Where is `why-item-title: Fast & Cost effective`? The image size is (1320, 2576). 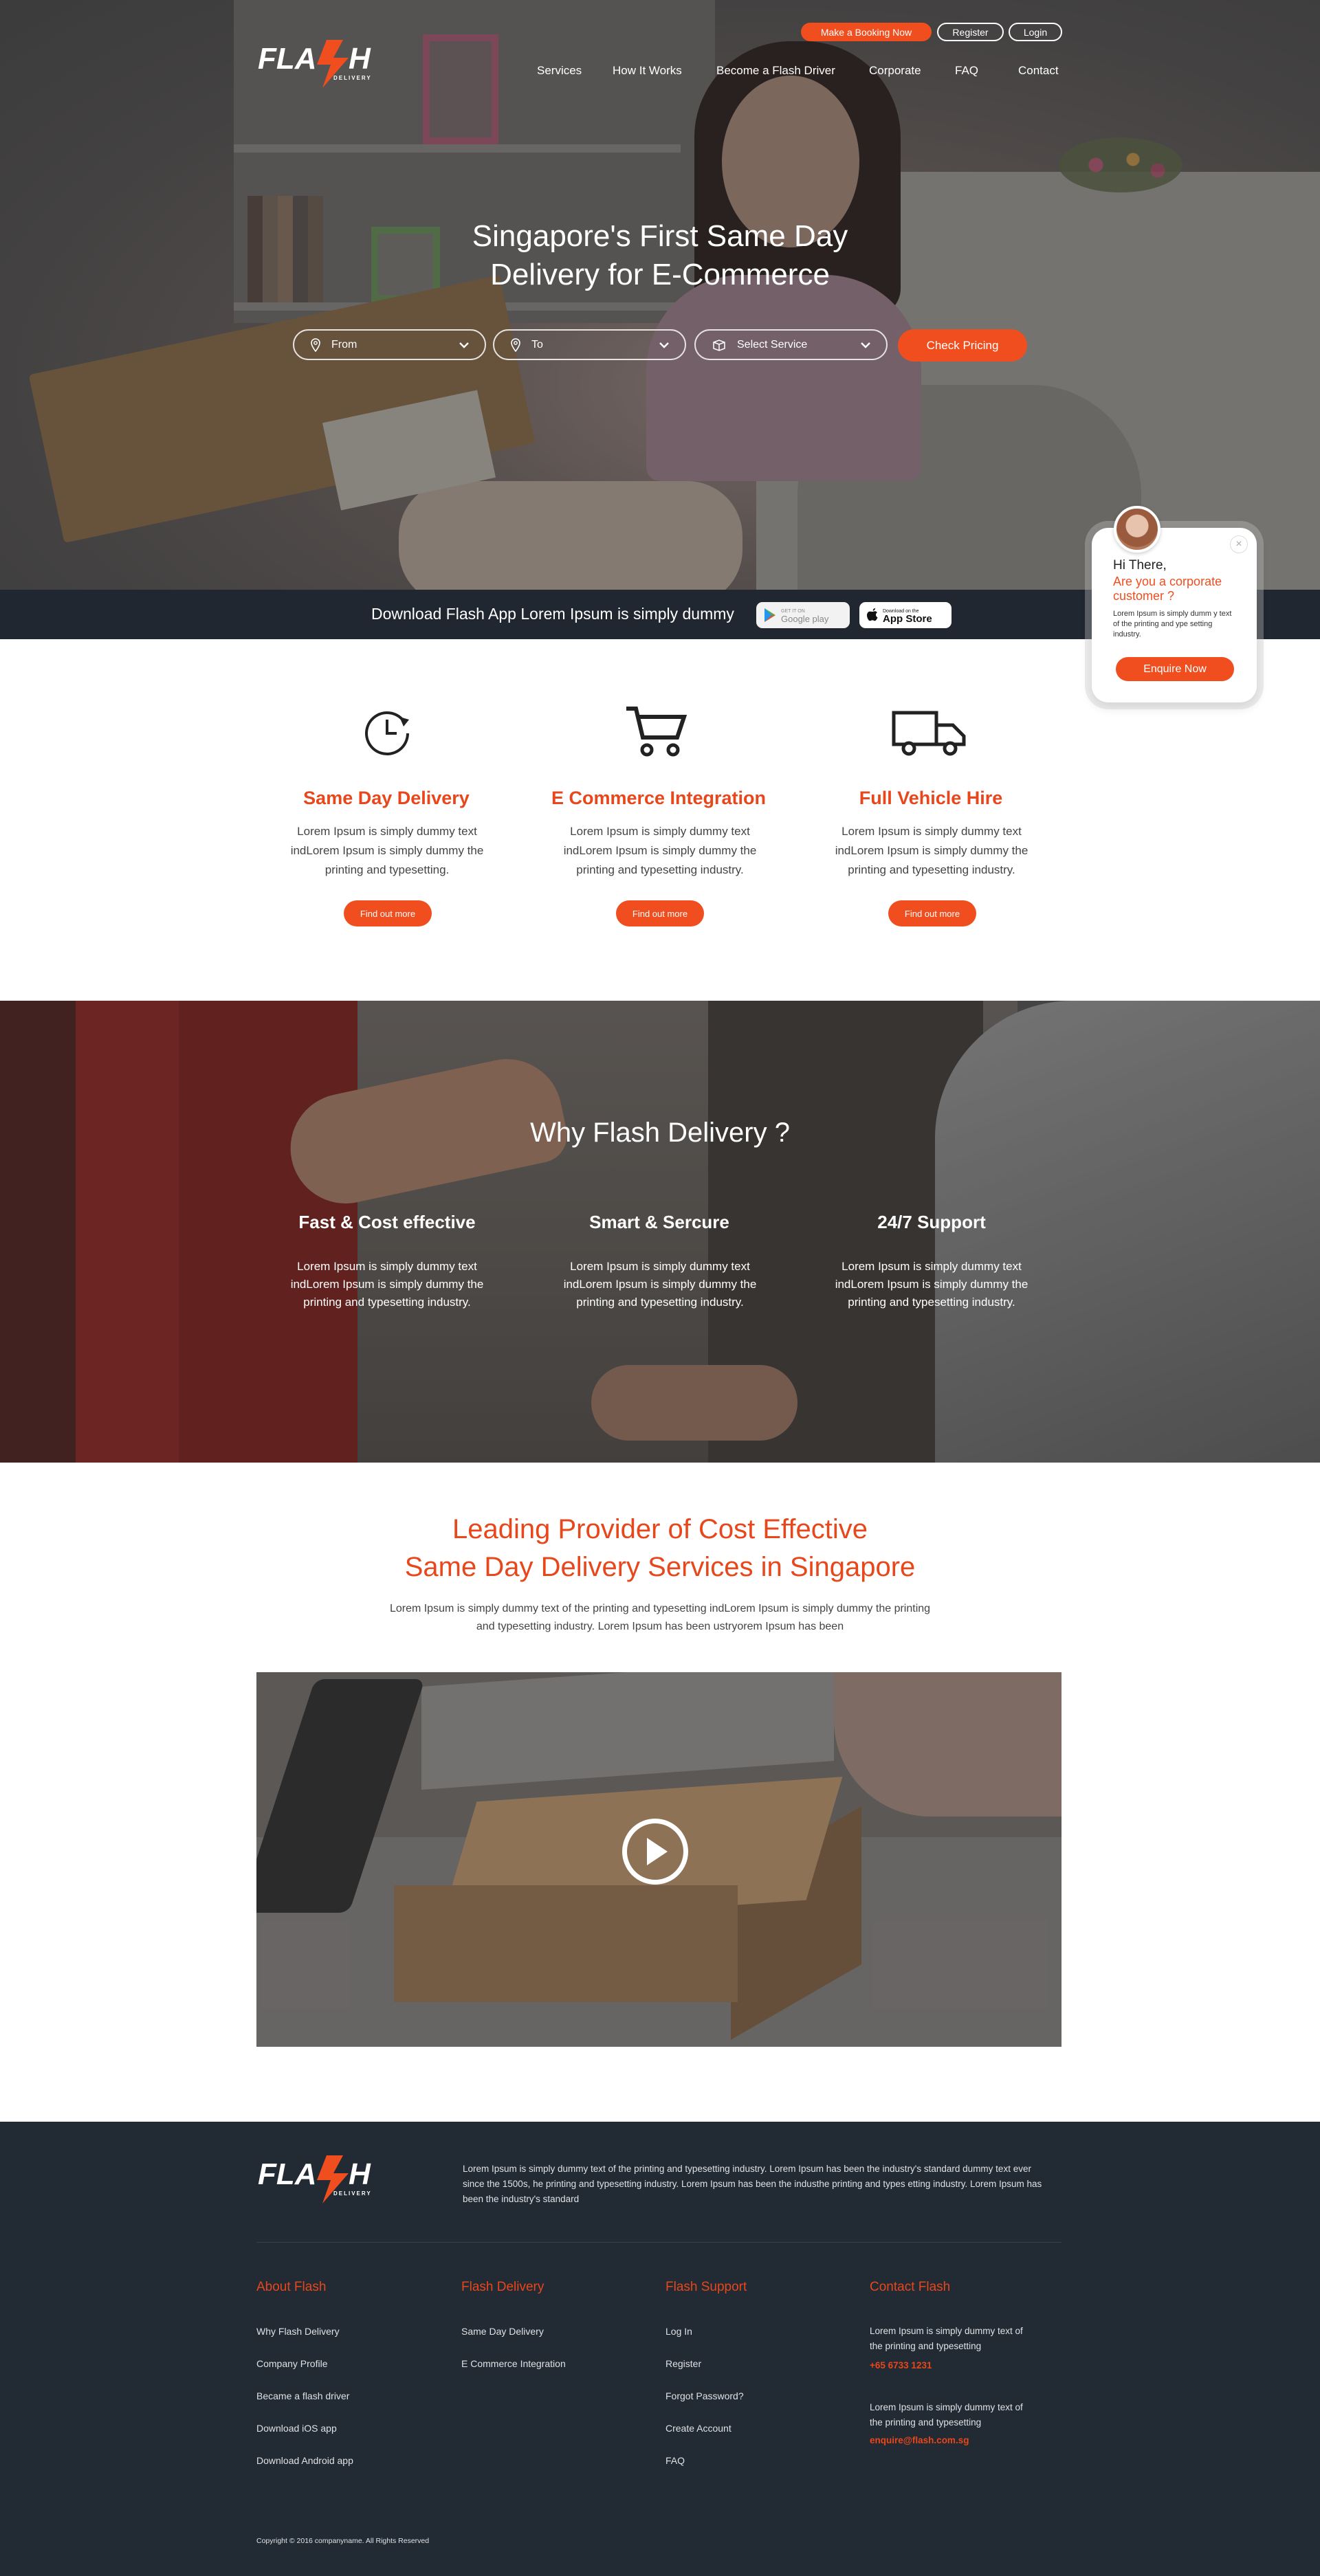
why-item-title: Fast & Cost effective is located at coordinates (387, 1222).